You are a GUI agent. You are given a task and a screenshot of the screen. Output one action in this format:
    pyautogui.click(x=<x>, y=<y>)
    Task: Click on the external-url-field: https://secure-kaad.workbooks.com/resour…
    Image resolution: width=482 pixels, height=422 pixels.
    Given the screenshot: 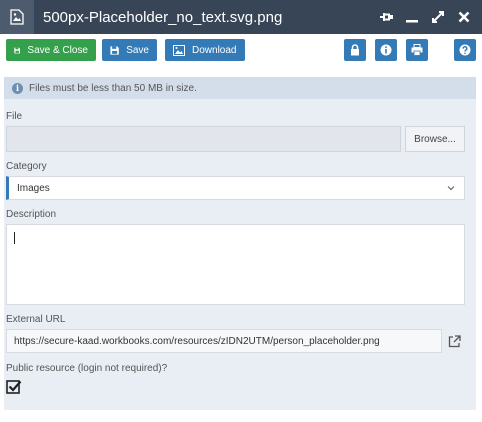 What is the action you would take?
    pyautogui.click(x=224, y=341)
    